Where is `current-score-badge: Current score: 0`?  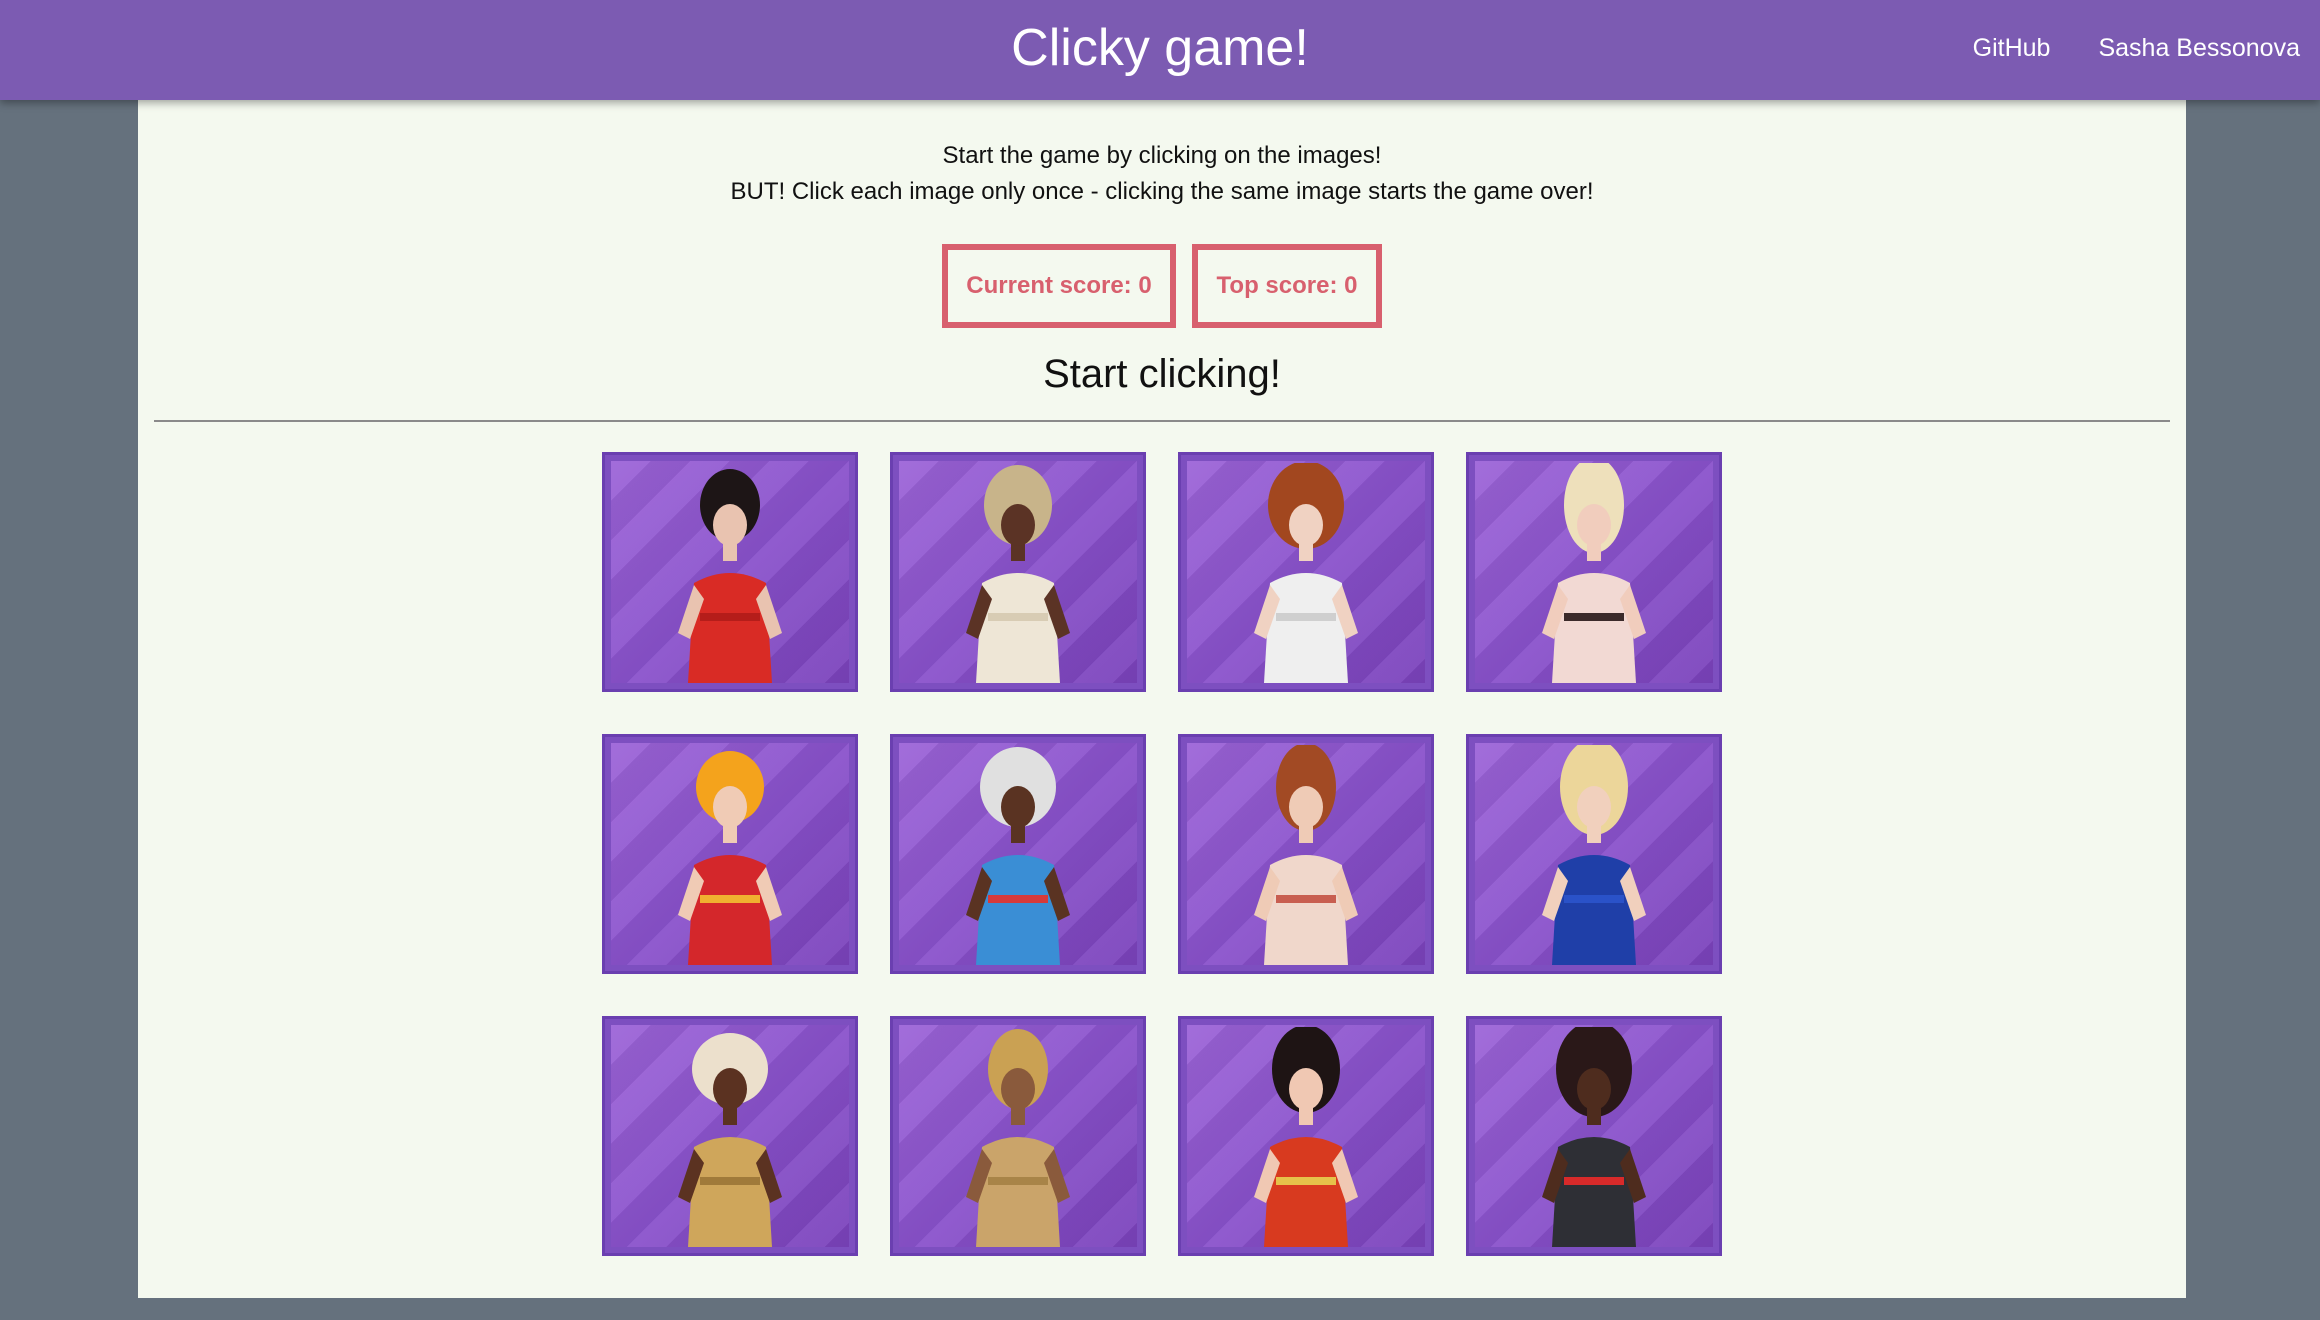 current-score-badge: Current score: 0 is located at coordinates (1059, 286).